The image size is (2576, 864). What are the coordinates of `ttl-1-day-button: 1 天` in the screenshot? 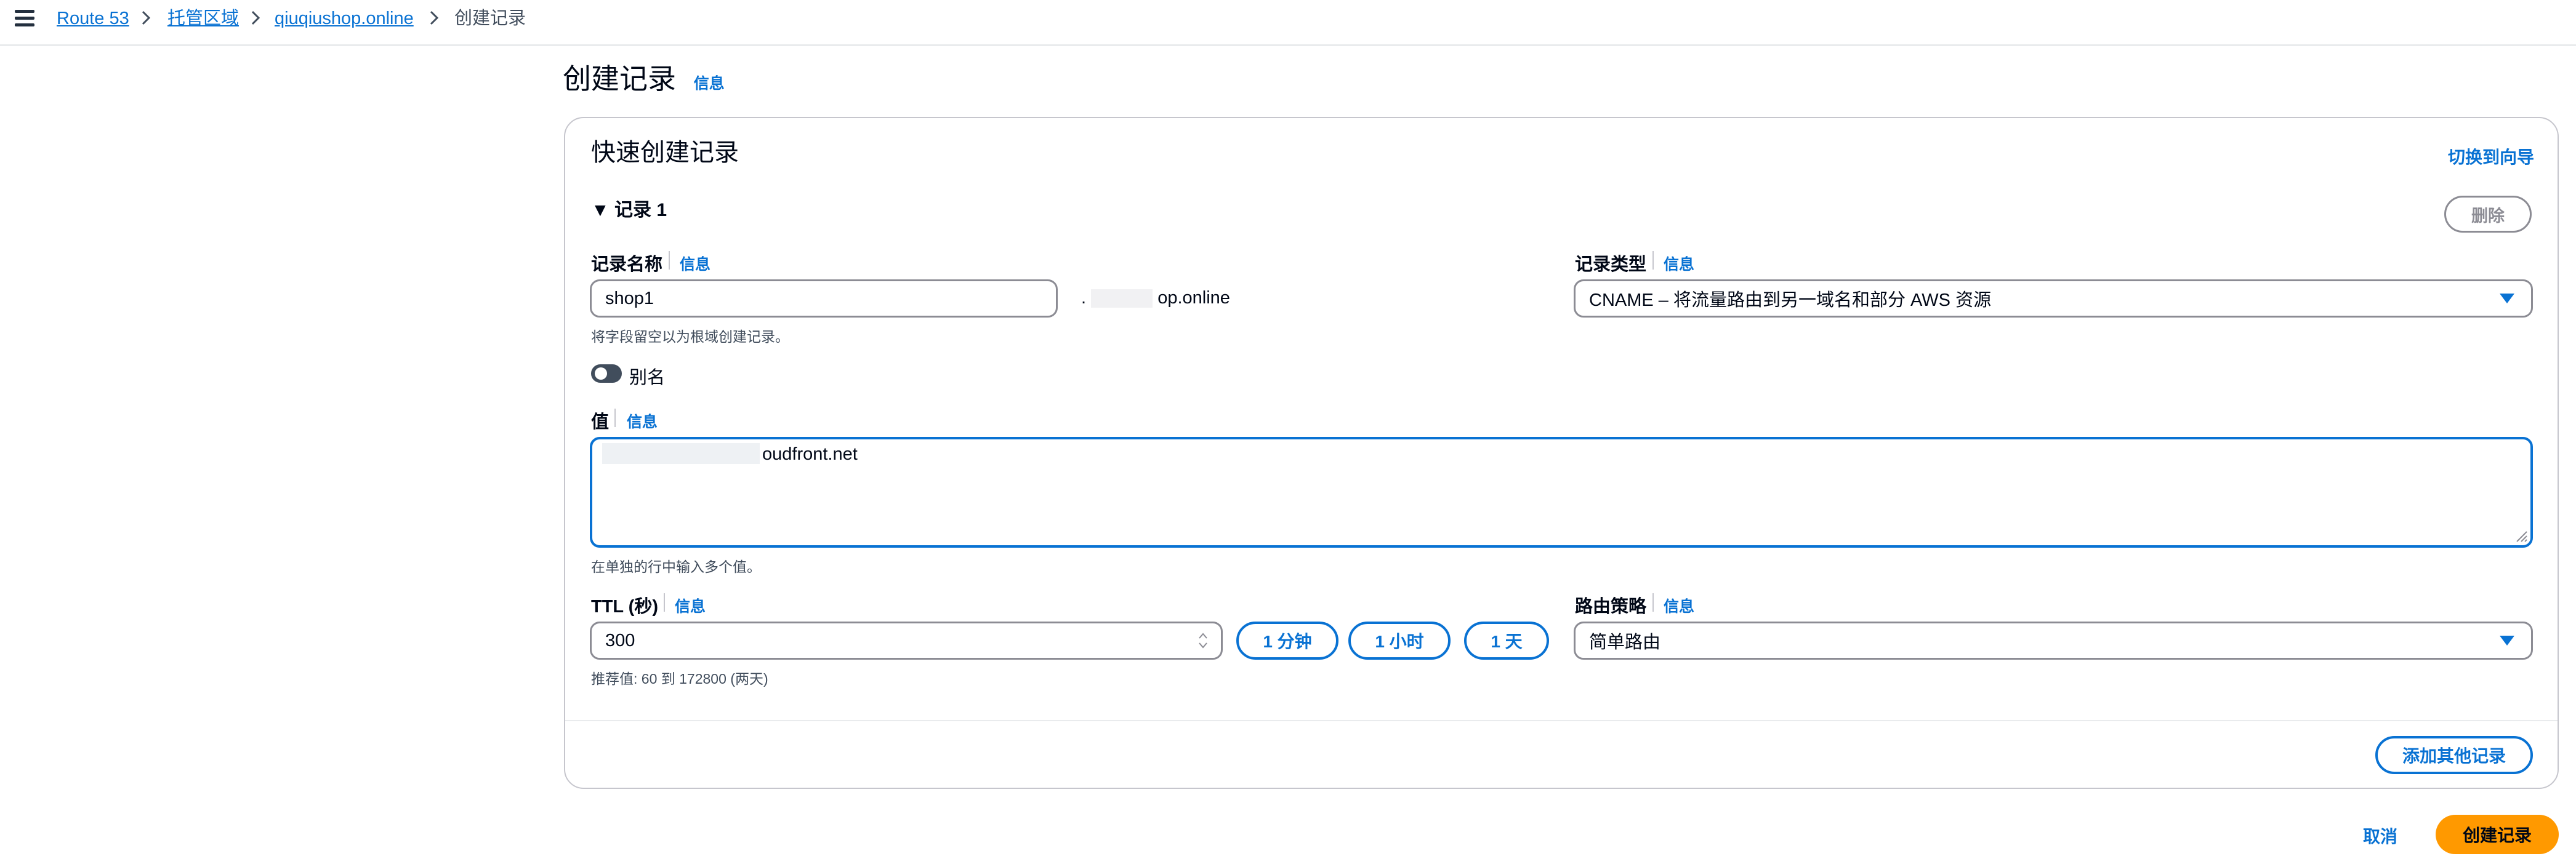 It's located at (1506, 641).